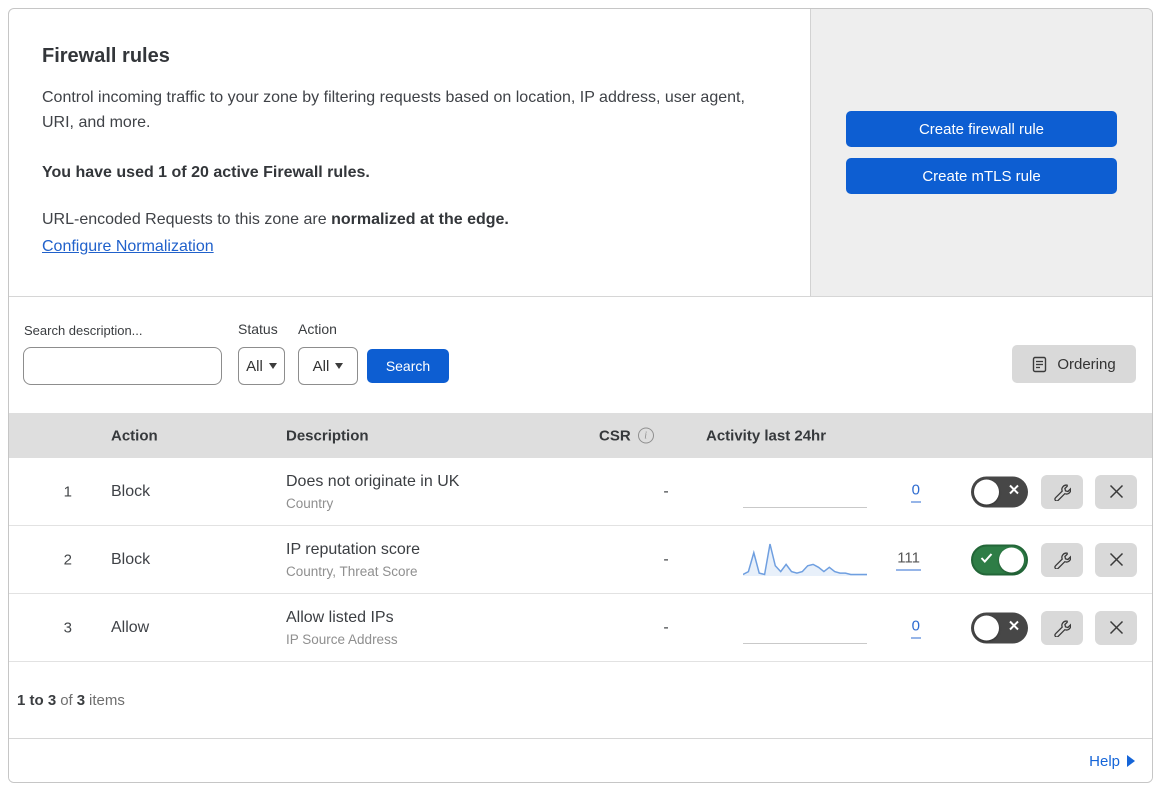 The width and height of the screenshot is (1161, 791). I want to click on ordering-list-icon, so click(1040, 364).